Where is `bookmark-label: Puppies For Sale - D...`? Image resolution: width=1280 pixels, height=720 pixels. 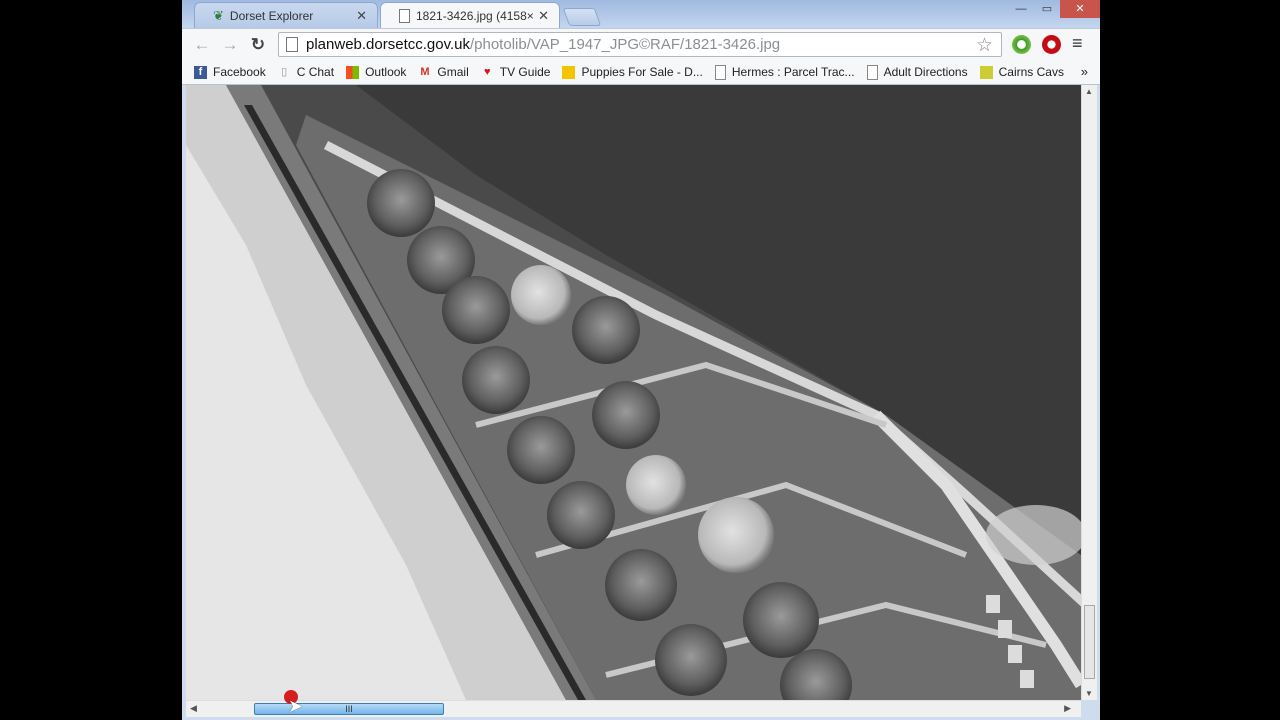
bookmark-label: Puppies For Sale - D... is located at coordinates (642, 72).